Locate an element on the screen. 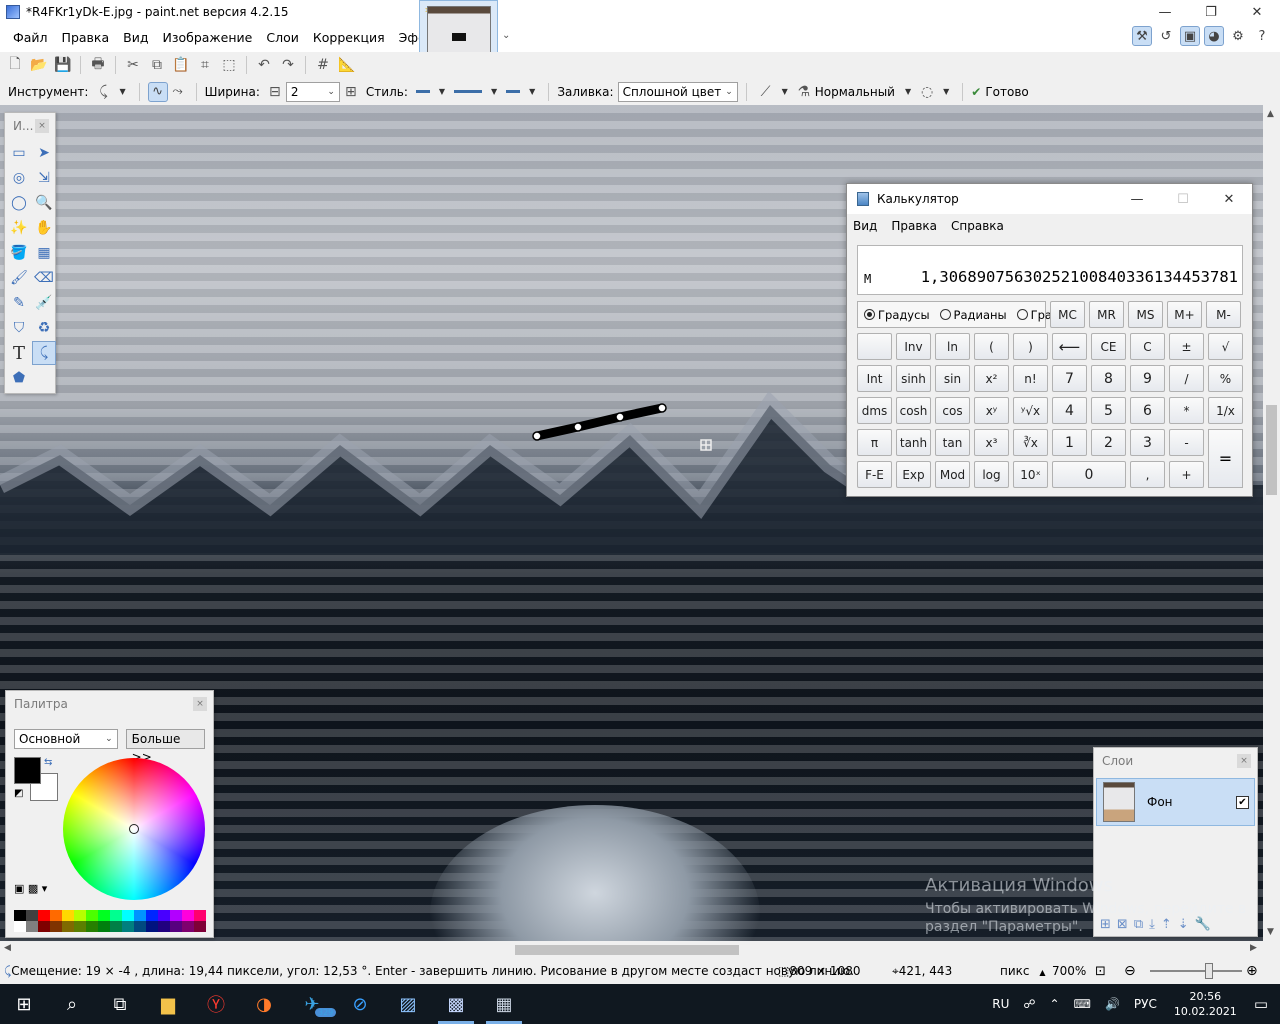 This screenshot has width=1280, height=1024. curve-mode-spline-icon: ∿ is located at coordinates (157, 91).